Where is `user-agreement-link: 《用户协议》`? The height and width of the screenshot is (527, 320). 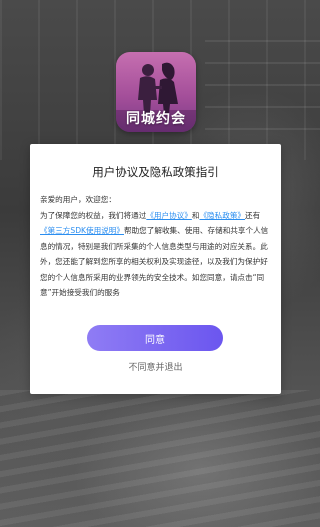 user-agreement-link: 《用户协议》 is located at coordinates (169, 215).